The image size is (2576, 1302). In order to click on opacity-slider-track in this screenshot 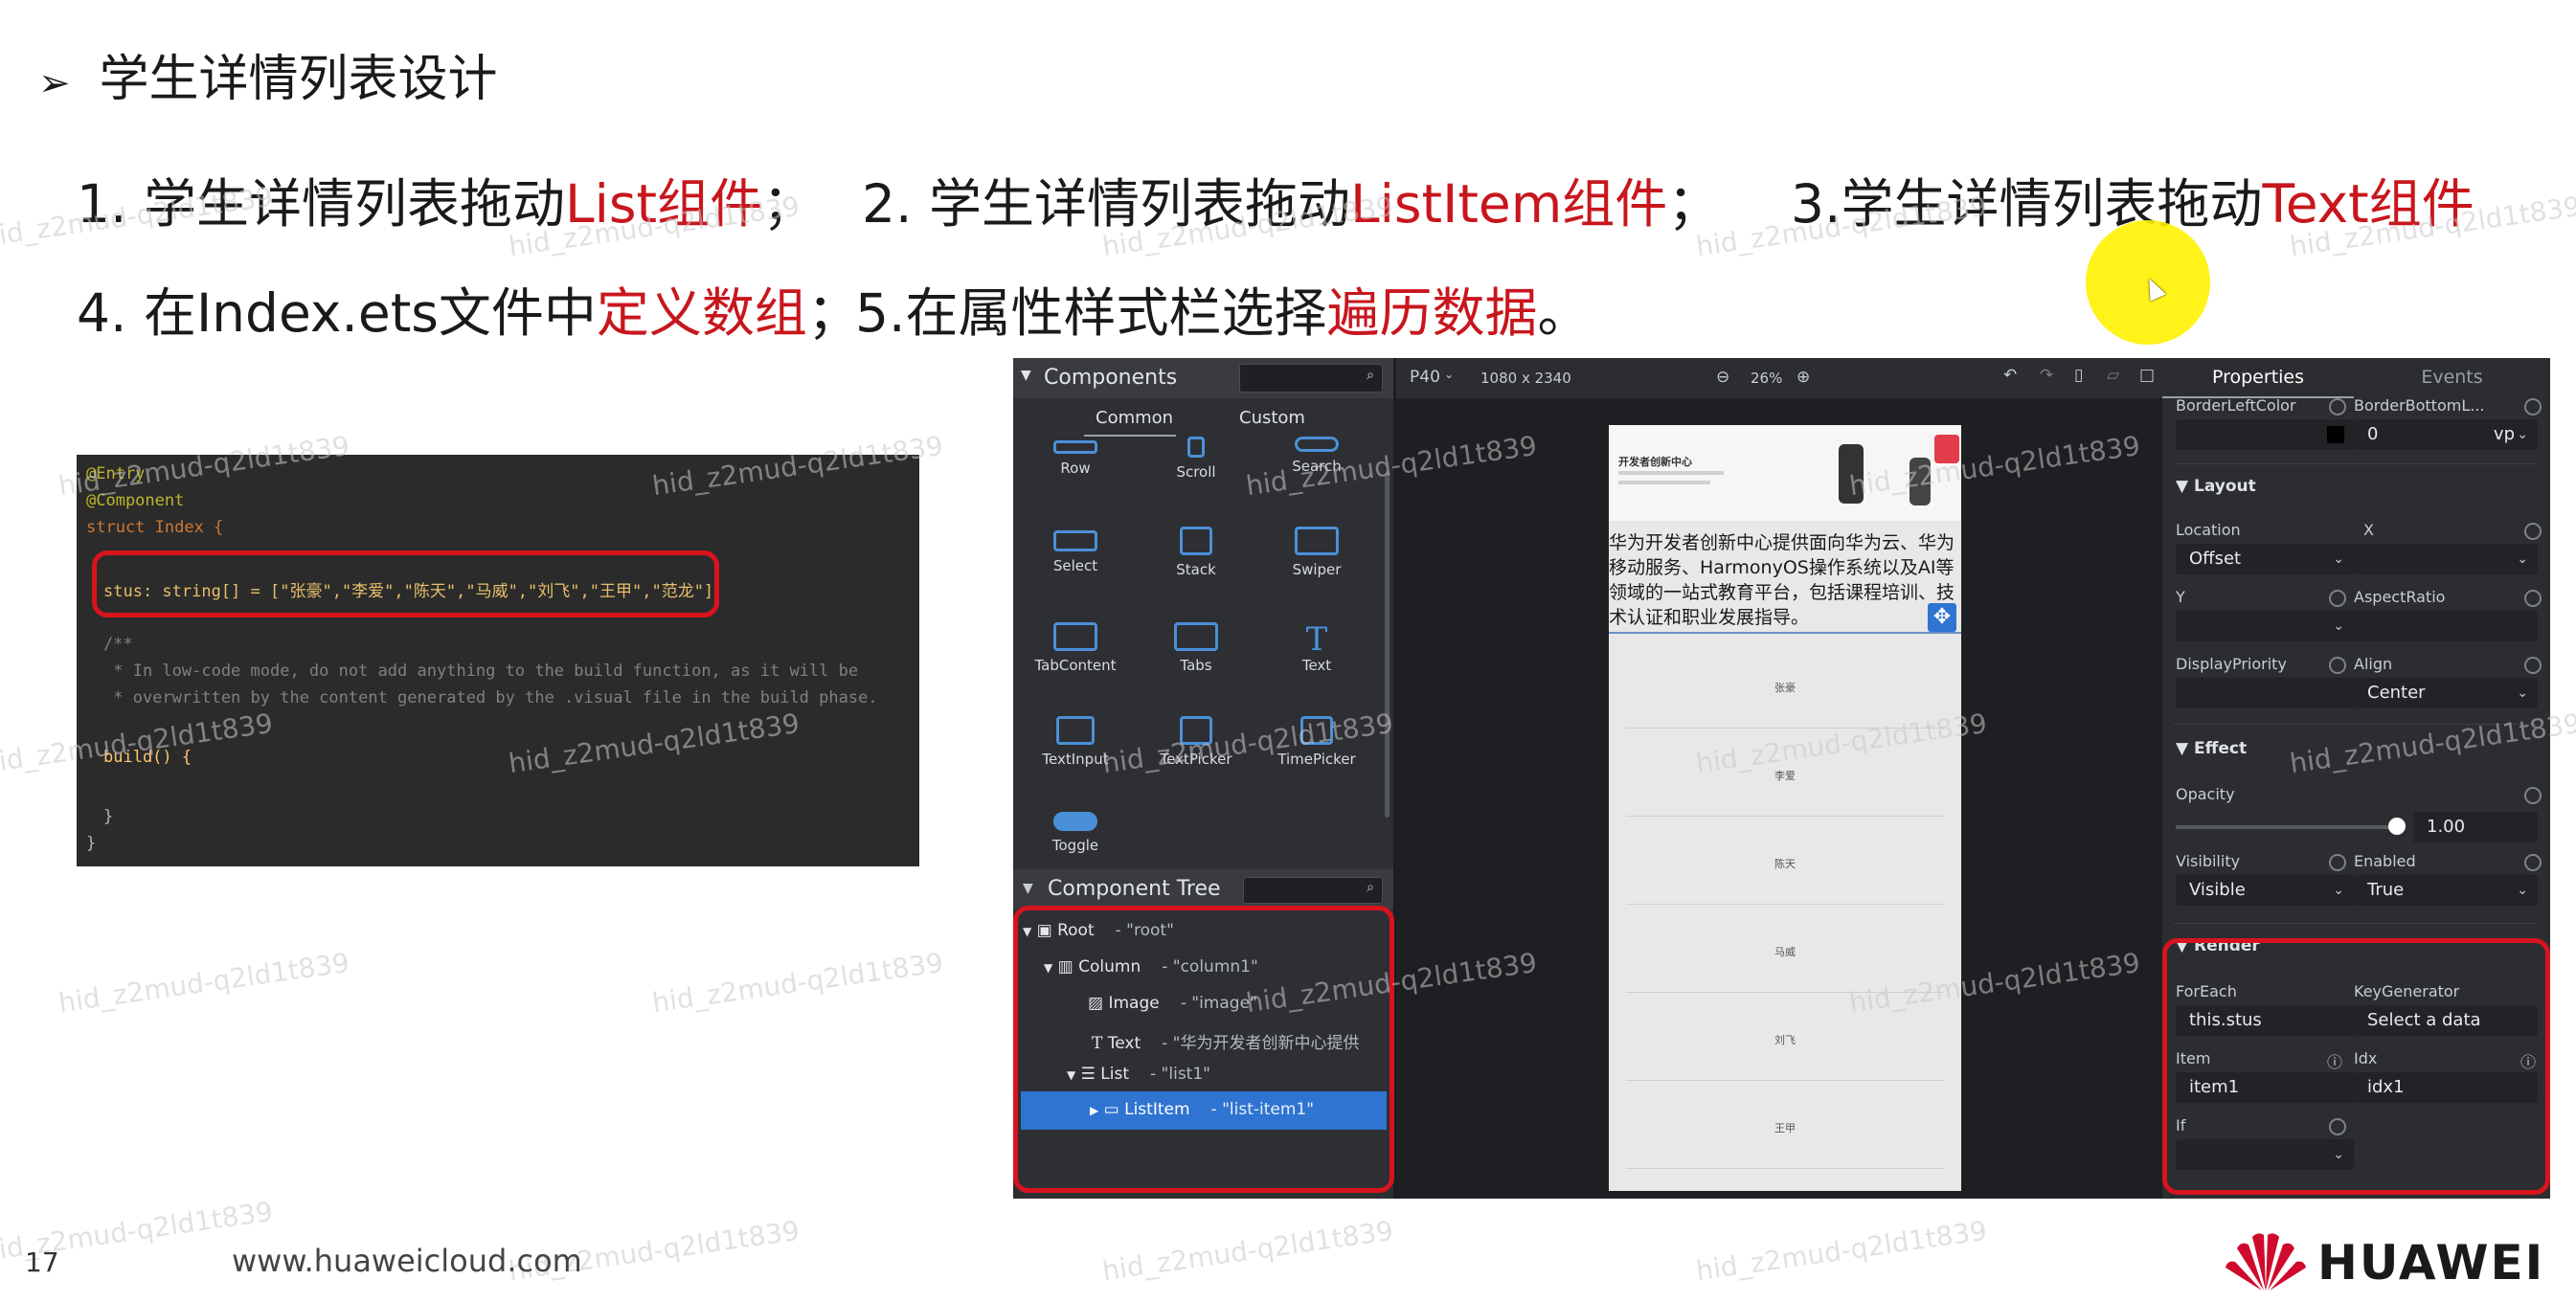, I will do `click(2286, 827)`.